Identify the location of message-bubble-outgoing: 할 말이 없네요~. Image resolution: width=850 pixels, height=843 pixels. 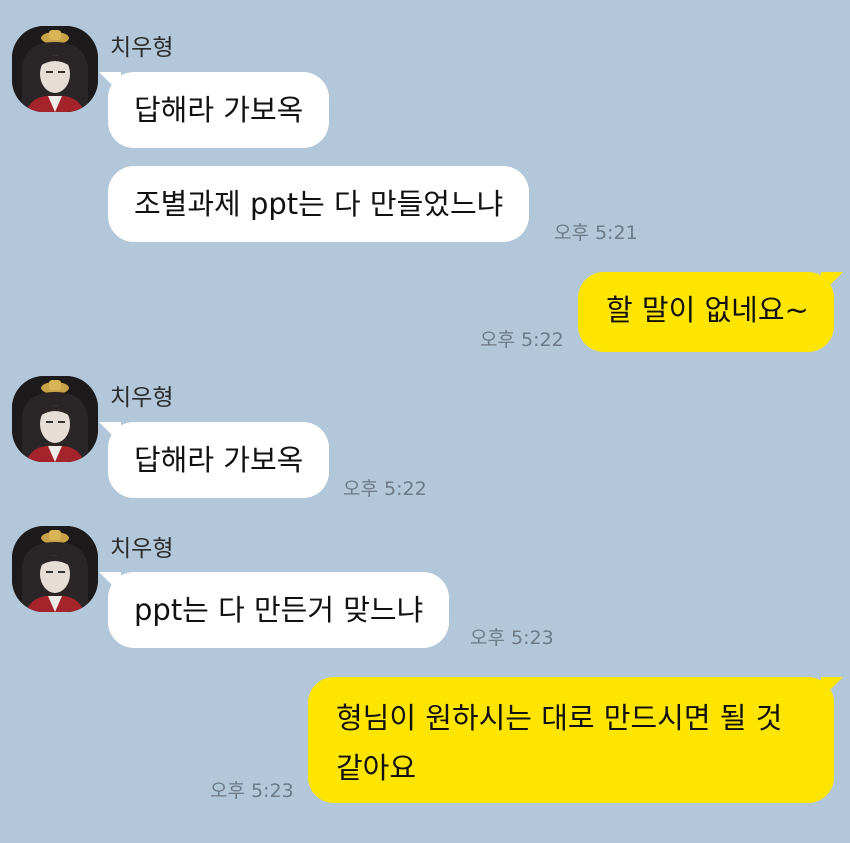
(710, 312).